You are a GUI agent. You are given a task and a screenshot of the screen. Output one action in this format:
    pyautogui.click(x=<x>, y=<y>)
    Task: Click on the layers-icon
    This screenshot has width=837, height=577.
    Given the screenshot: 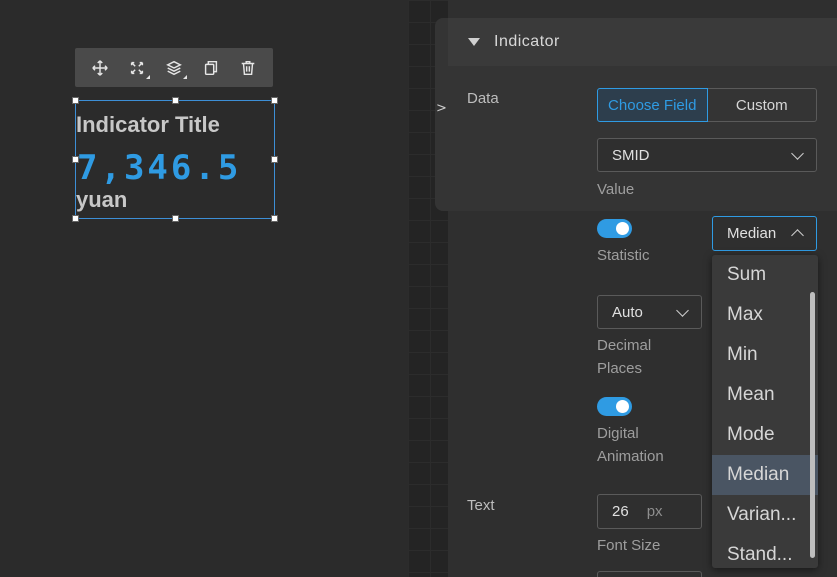 What is the action you would take?
    pyautogui.click(x=174, y=68)
    